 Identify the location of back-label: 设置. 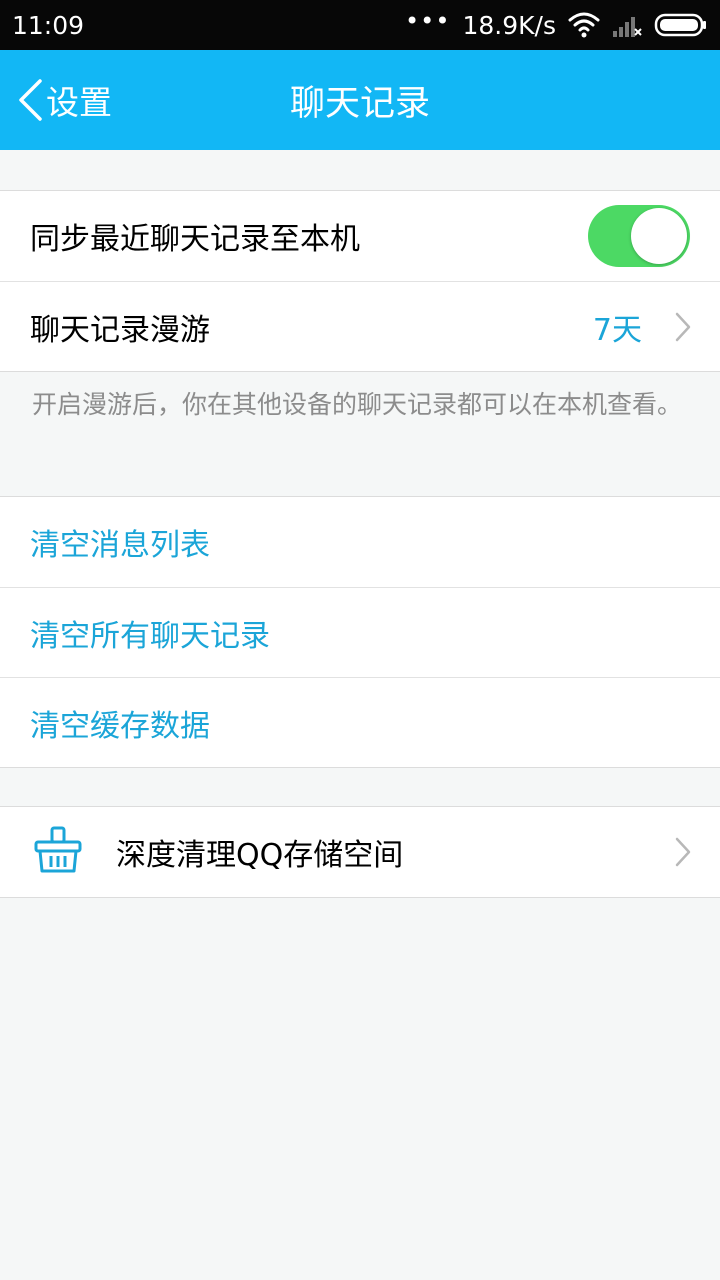
(79, 102).